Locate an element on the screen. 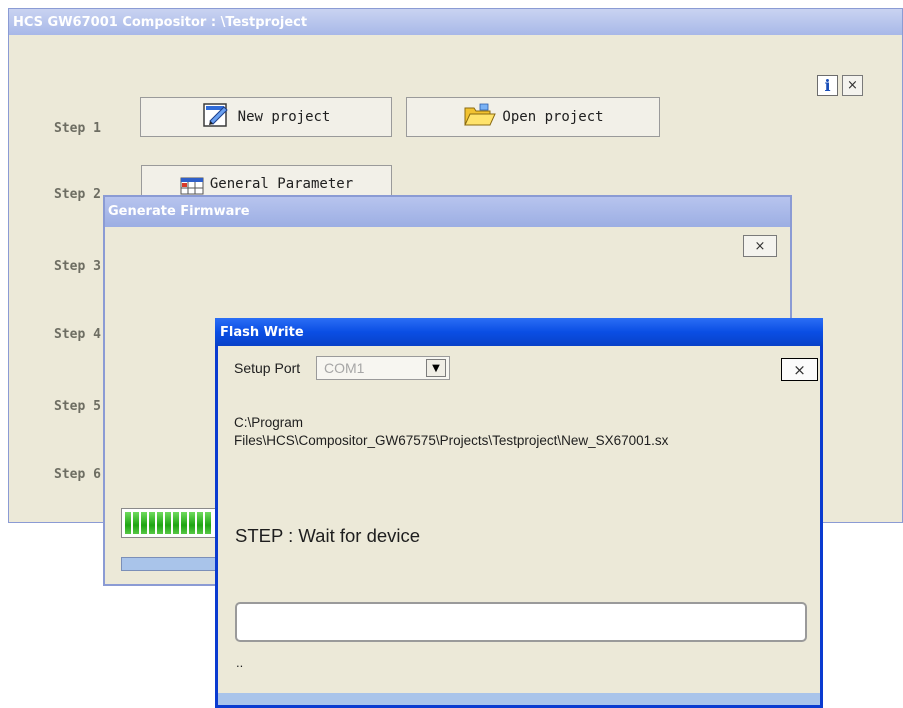 This screenshot has height=708, width=903. open-project-label: Open project is located at coordinates (553, 117).